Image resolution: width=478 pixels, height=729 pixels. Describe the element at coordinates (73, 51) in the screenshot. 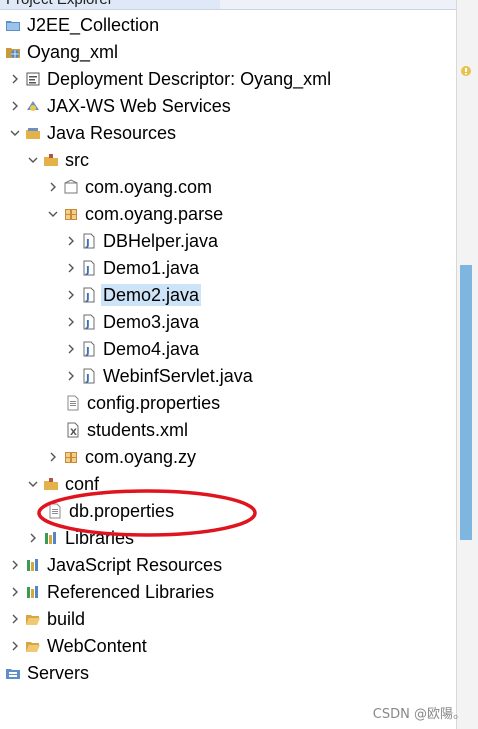

I see `tree-item-label: Oyang_xml` at that location.